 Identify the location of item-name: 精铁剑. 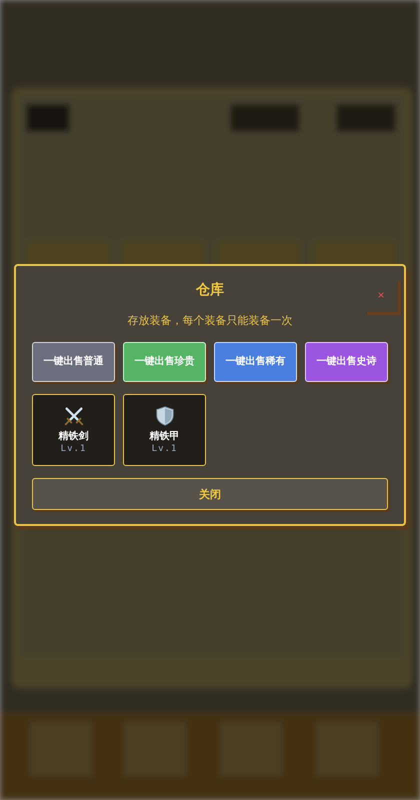
(73, 436).